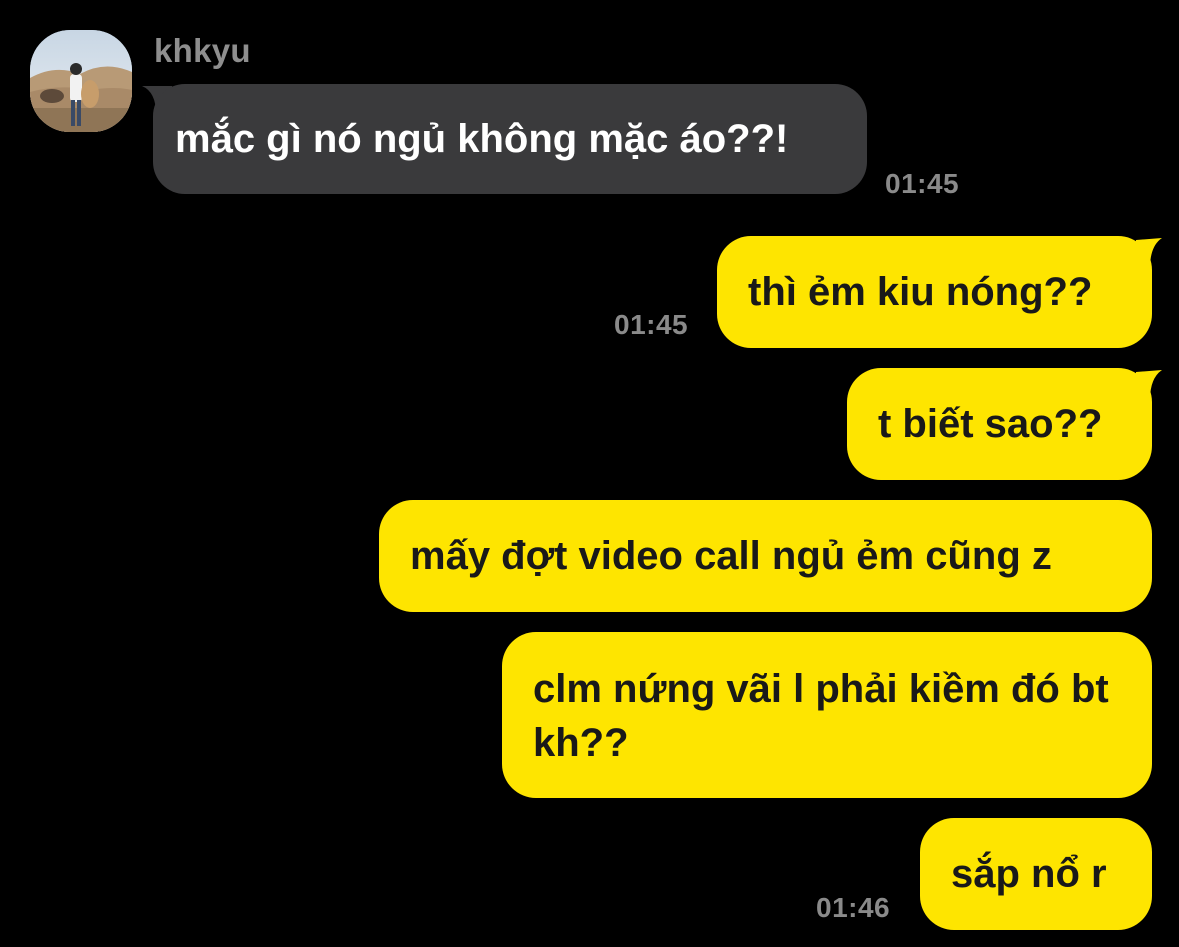 The width and height of the screenshot is (1179, 947). I want to click on outgoing-message-bubble: mấy đợt video call ngủ ẻm cũng z, so click(765, 556).